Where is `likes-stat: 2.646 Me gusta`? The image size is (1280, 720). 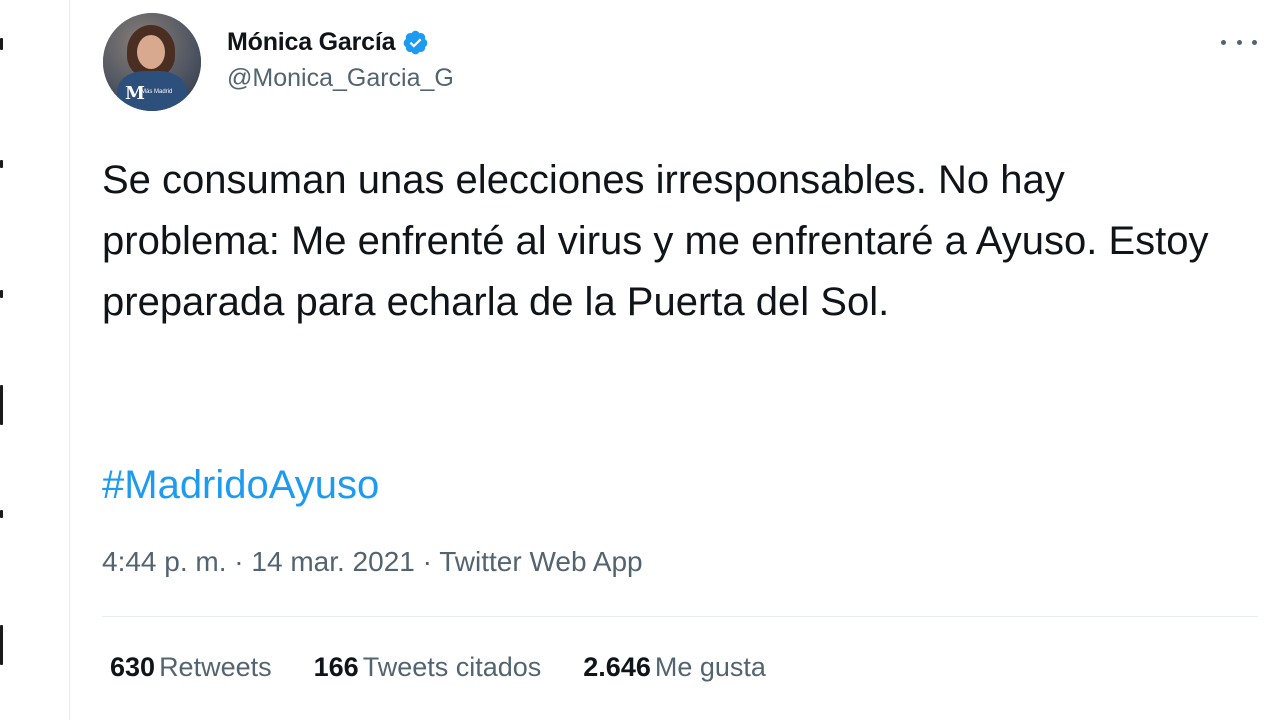
likes-stat: 2.646 Me gusta is located at coordinates (674, 667).